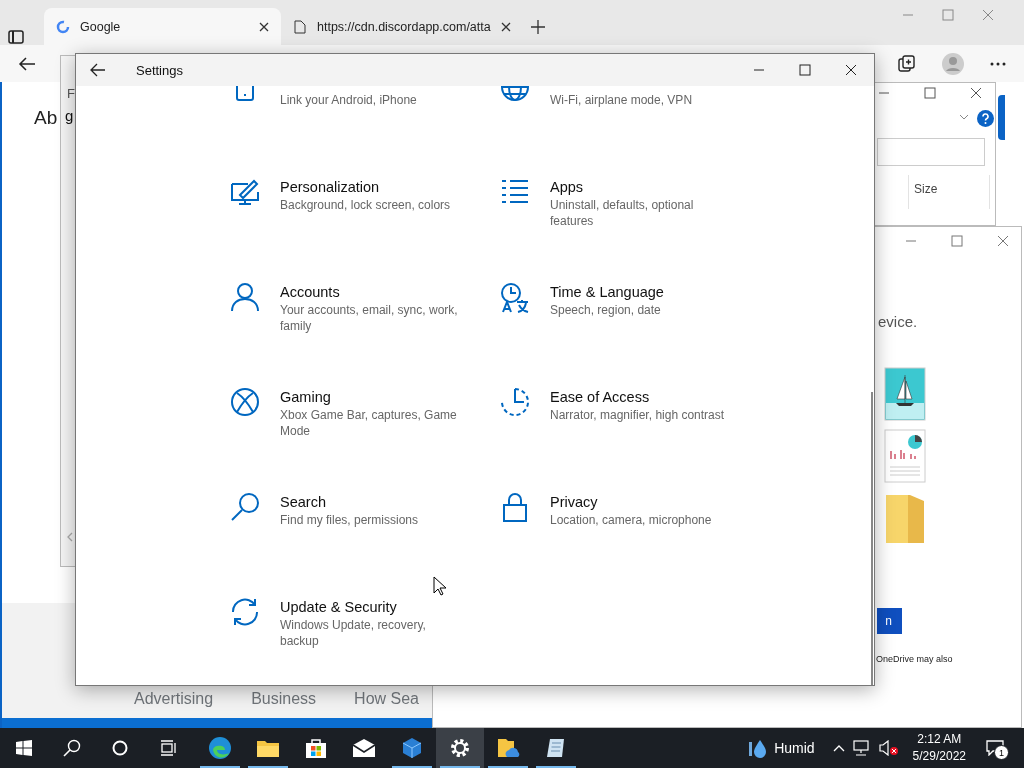  What do you see at coordinates (386, 699) in the screenshot?
I see `footer-link: How Sea` at bounding box center [386, 699].